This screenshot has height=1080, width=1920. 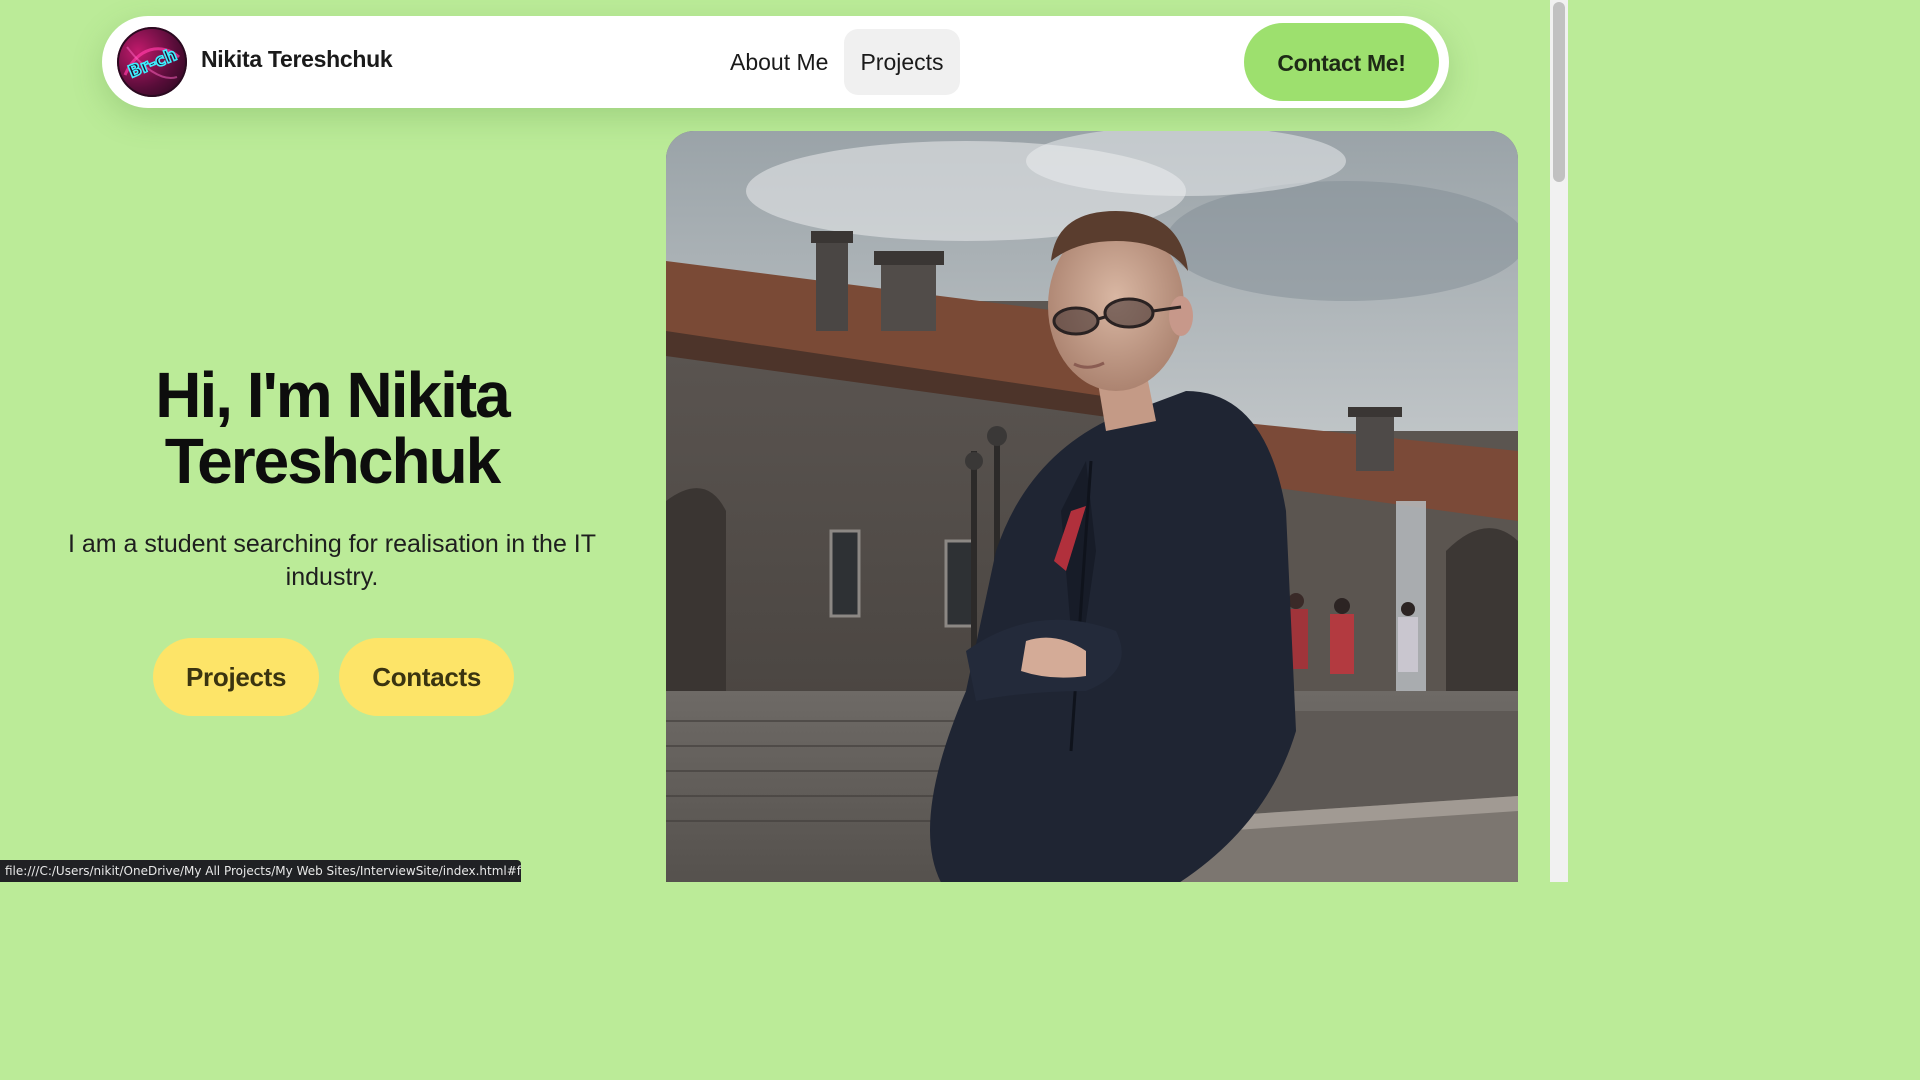 What do you see at coordinates (333, 395) in the screenshot?
I see `hero-title-line1: Hi, I'm Nikita` at bounding box center [333, 395].